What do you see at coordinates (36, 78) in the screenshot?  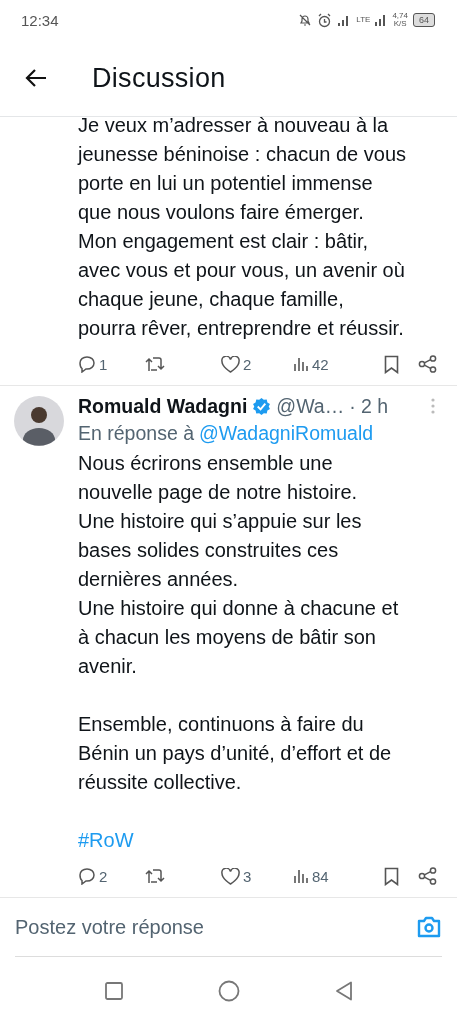 I see `back-arrow-icon` at bounding box center [36, 78].